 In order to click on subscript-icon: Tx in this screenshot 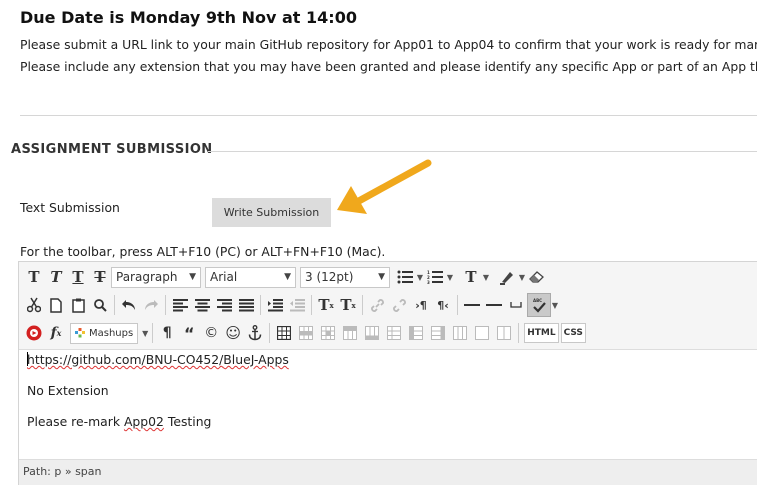, I will do `click(348, 305)`.